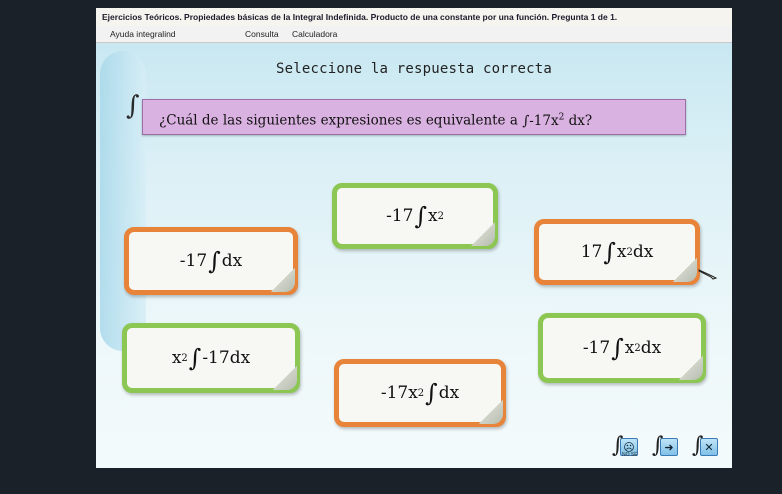  What do you see at coordinates (705, 446) in the screenshot?
I see `close-button: ∫ ✕` at bounding box center [705, 446].